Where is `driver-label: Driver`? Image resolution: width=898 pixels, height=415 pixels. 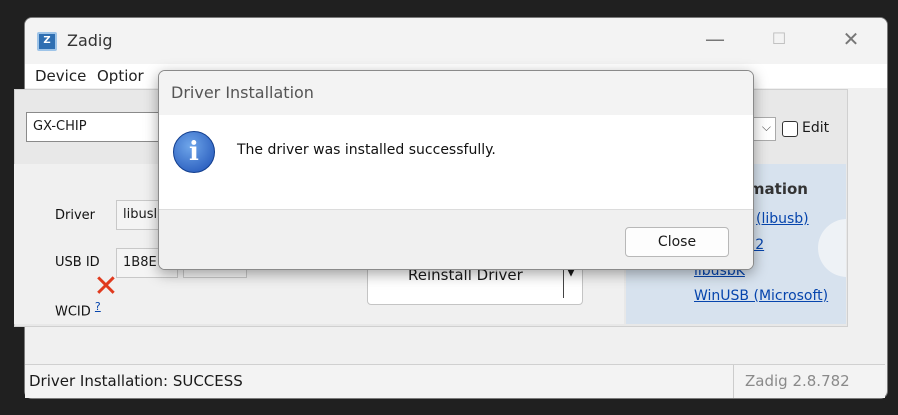
driver-label: Driver is located at coordinates (75, 215).